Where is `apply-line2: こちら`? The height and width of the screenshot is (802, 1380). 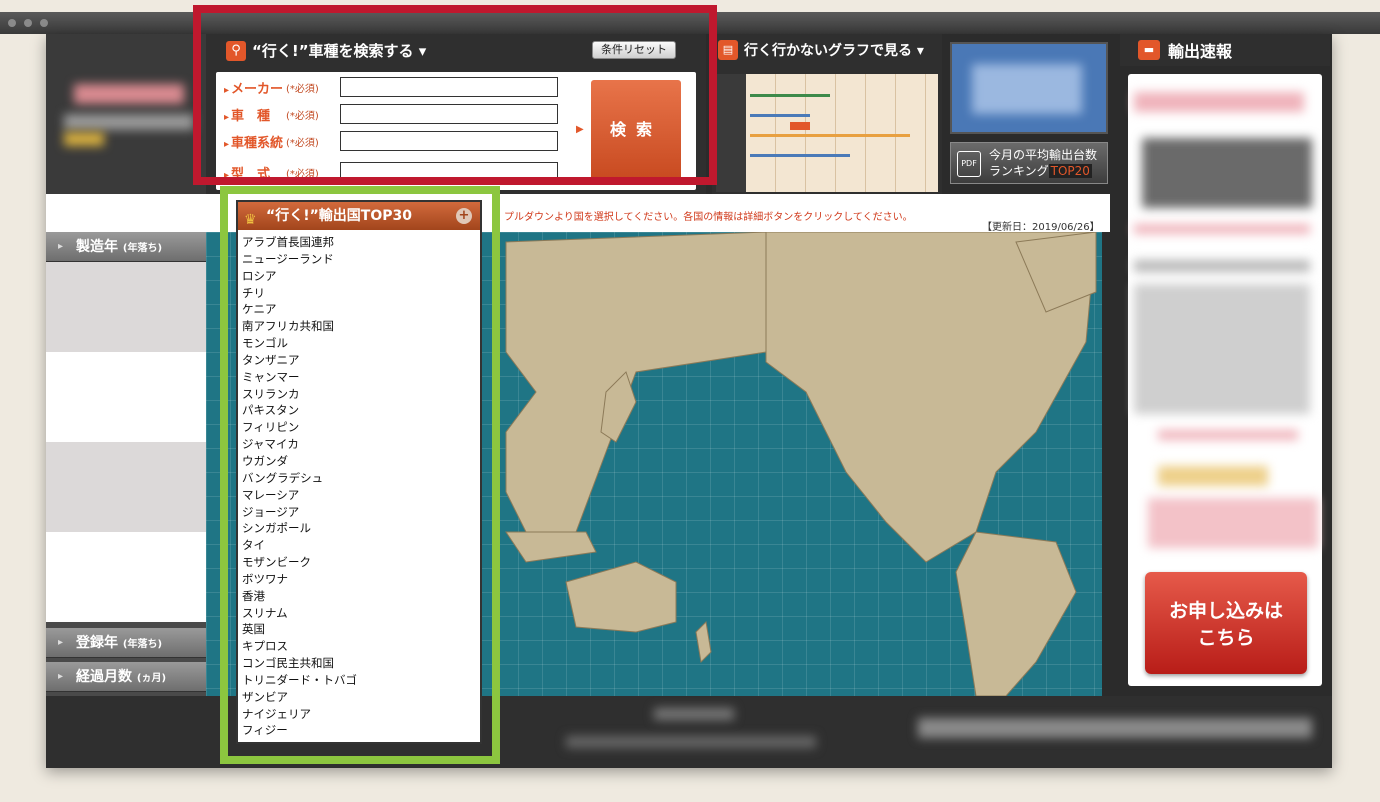
apply-line2: こちら is located at coordinates (1226, 638).